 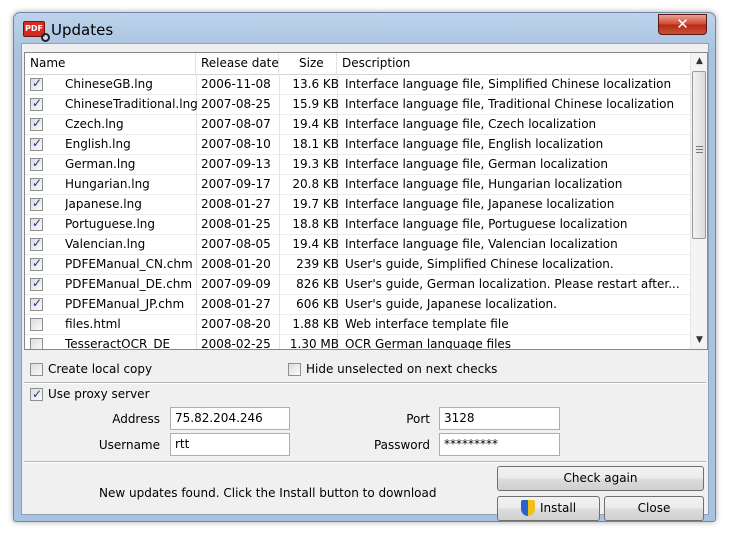 What do you see at coordinates (94, 124) in the screenshot?
I see `file-name-cell: Czech.lng` at bounding box center [94, 124].